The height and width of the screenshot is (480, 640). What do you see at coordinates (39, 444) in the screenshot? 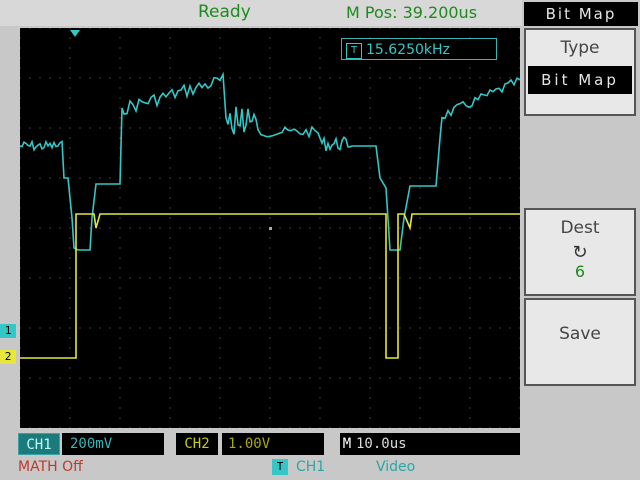
I see `ch1-label: CH1` at bounding box center [39, 444].